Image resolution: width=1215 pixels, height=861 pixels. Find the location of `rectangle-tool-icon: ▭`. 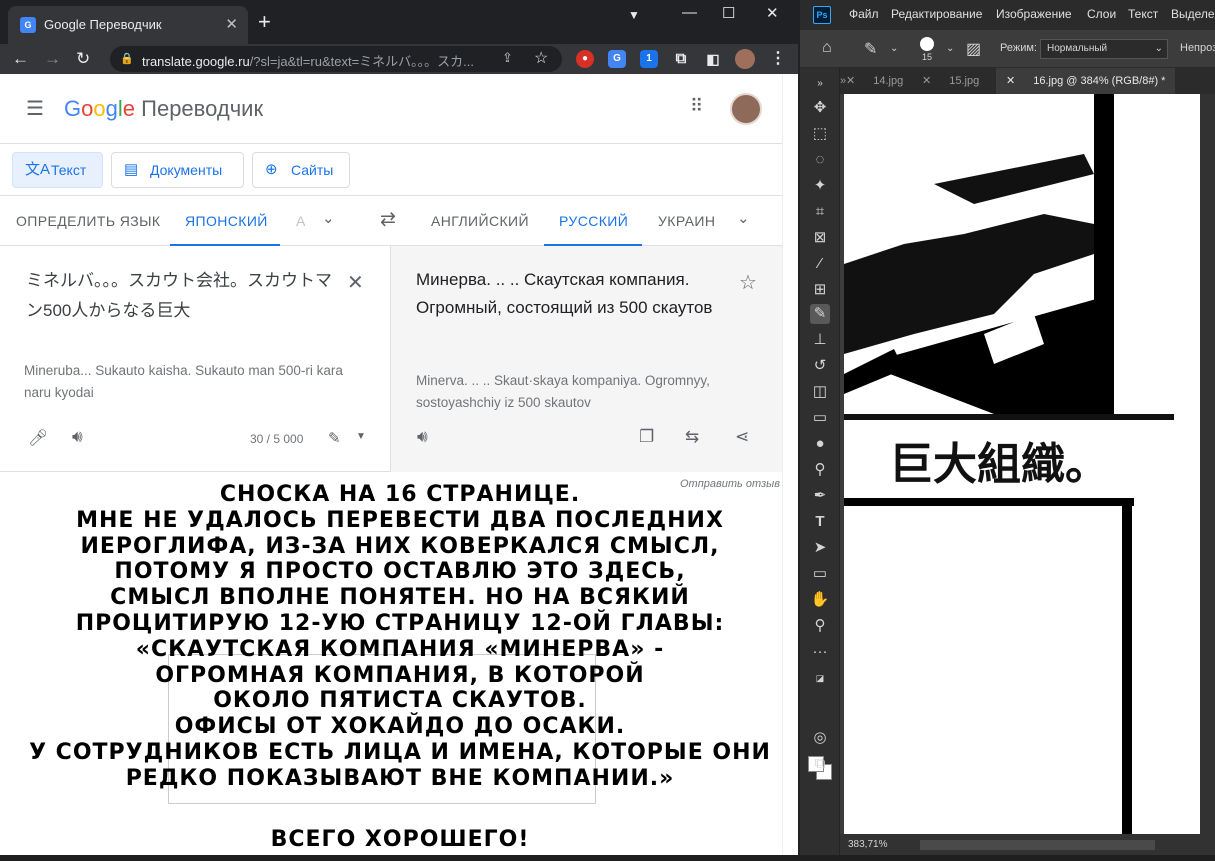

rectangle-tool-icon: ▭ is located at coordinates (820, 574).